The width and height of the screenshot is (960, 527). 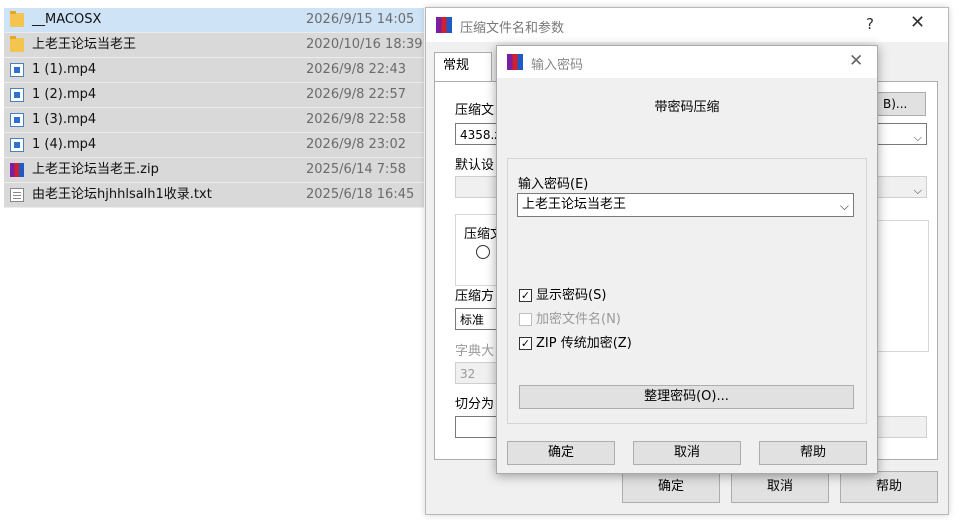 What do you see at coordinates (687, 62) in the screenshot?
I see `title-bar: 输入密码 ✕` at bounding box center [687, 62].